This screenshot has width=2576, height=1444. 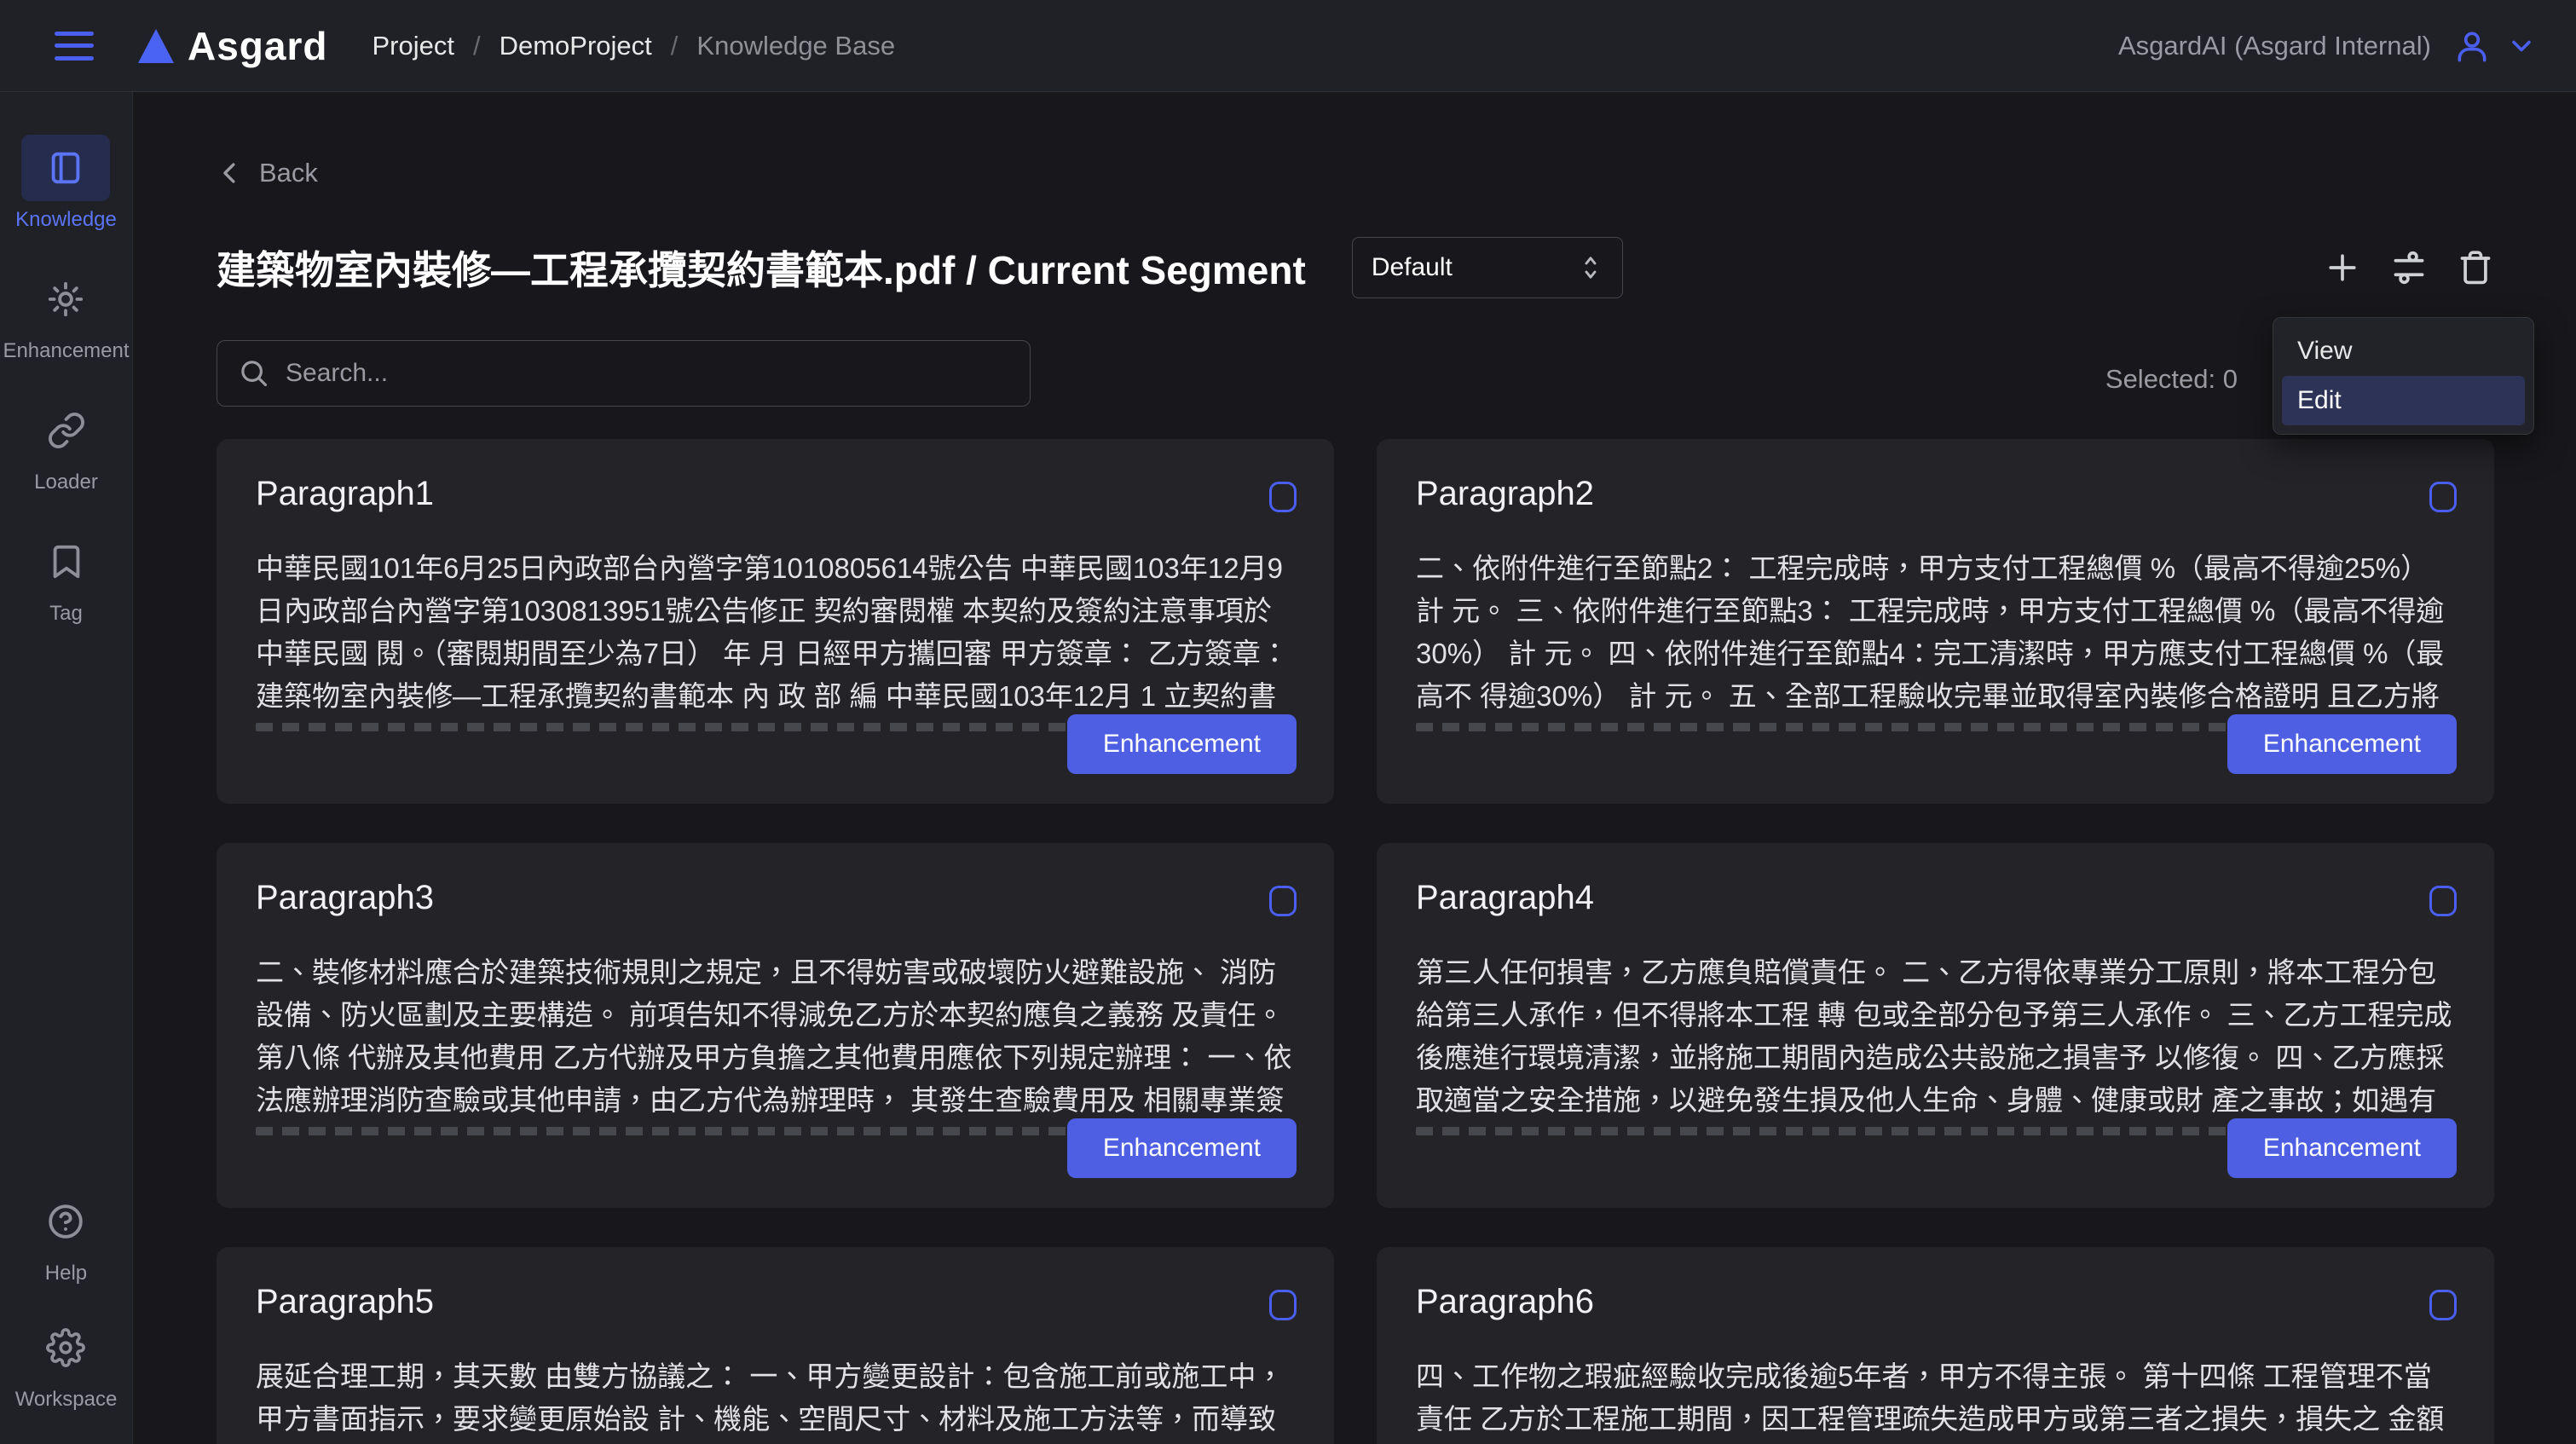 I want to click on segment-select: Default, so click(x=1487, y=267).